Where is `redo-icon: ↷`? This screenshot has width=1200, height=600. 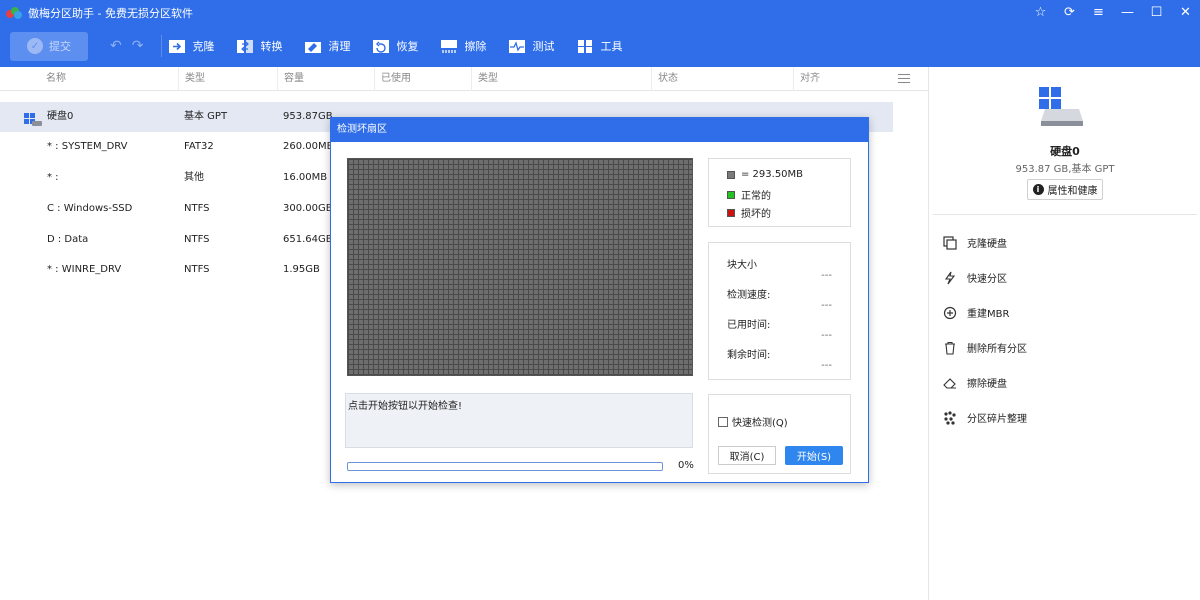 redo-icon: ↷ is located at coordinates (138, 46).